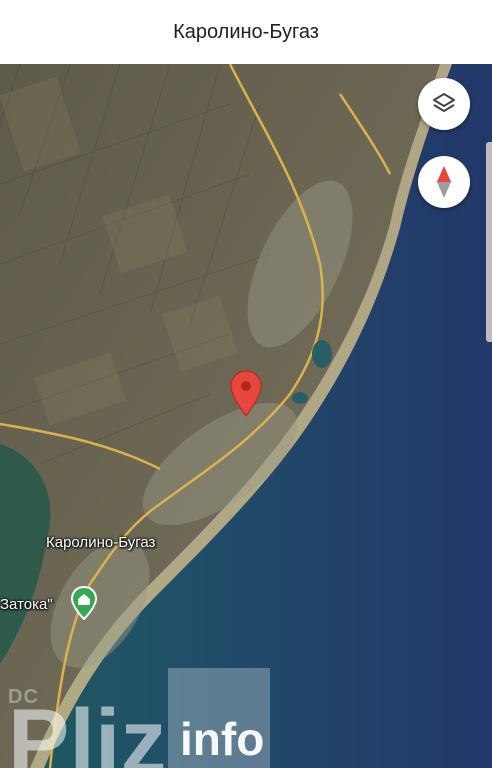 The image size is (492, 768). I want to click on layers-button, so click(444, 104).